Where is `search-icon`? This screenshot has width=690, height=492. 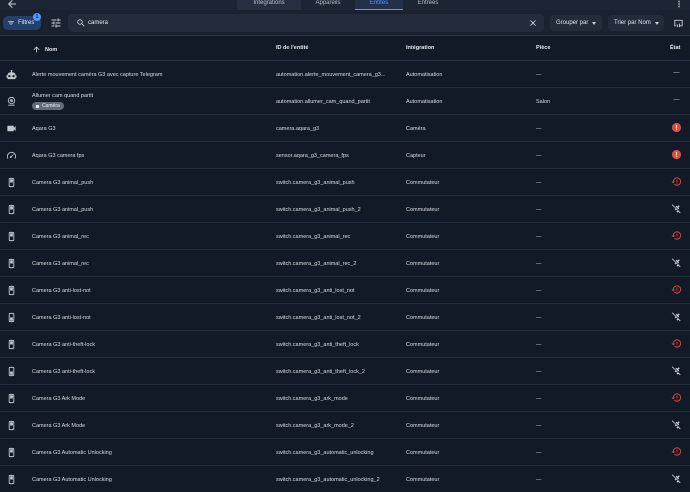
search-icon is located at coordinates (81, 23).